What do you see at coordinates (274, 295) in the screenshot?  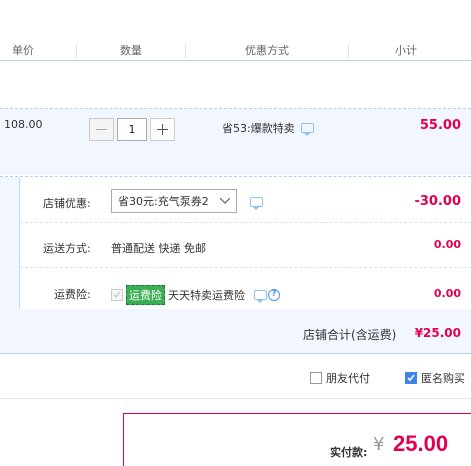 I see `help-icon: ?` at bounding box center [274, 295].